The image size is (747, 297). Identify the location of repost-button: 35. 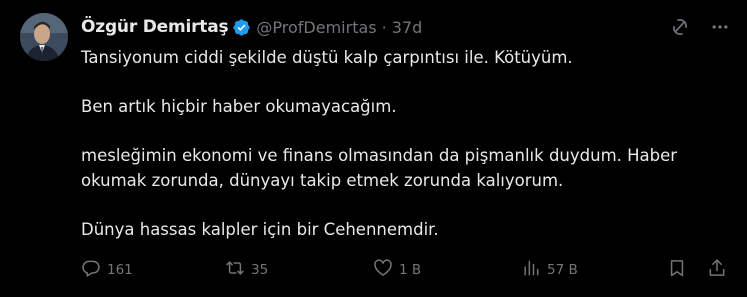
(246, 270).